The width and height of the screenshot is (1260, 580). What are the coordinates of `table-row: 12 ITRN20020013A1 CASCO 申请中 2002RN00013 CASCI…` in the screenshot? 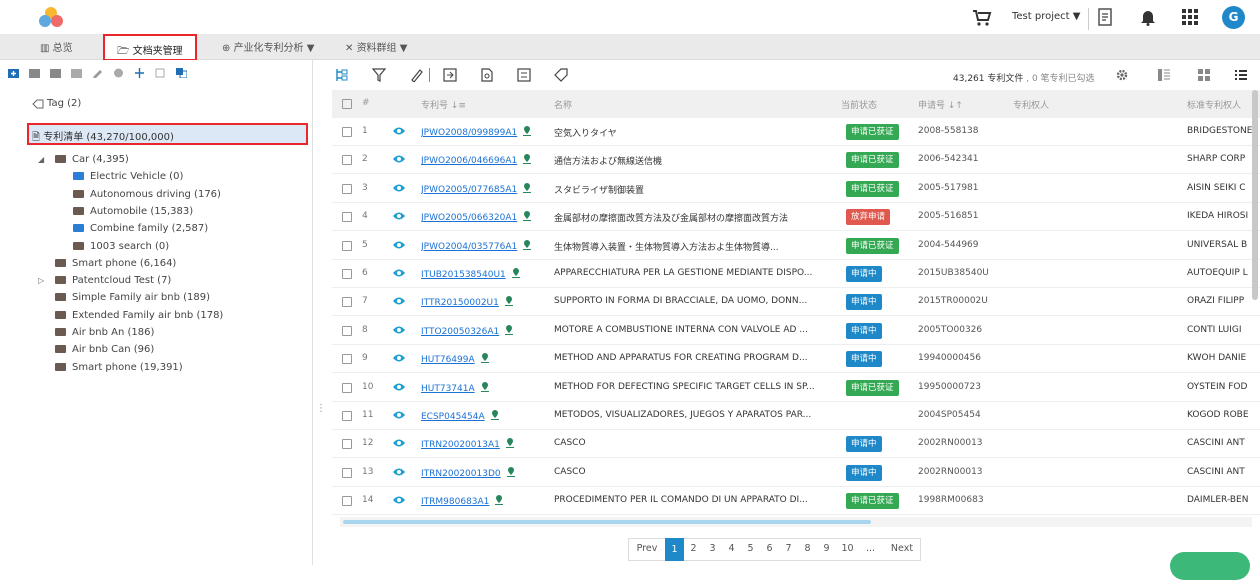 It's located at (796, 444).